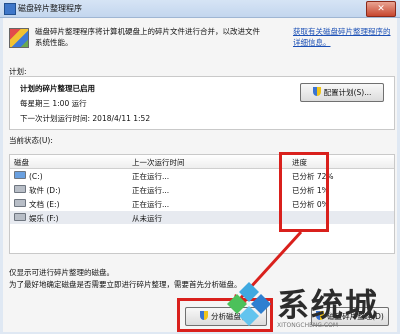  I want to click on title-bar: 磁盘碎片整理程序 ✕, so click(200, 9).